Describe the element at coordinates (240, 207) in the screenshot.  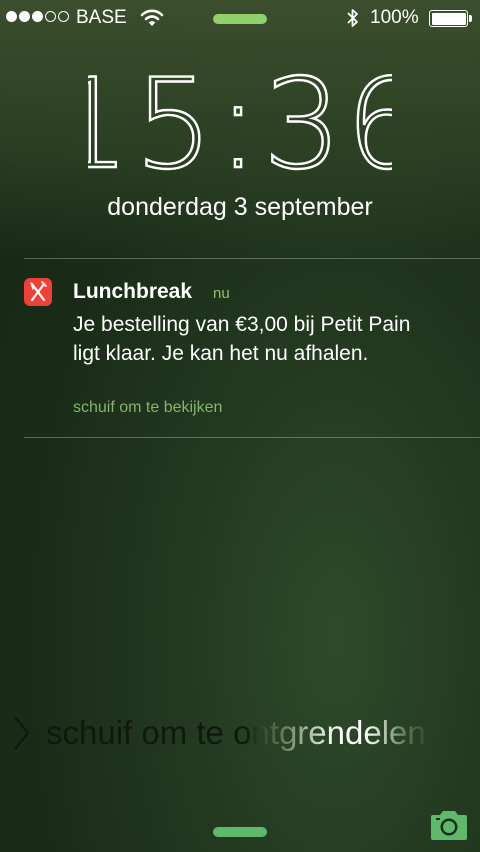
I see `lock-date: donderdag 3 september` at that location.